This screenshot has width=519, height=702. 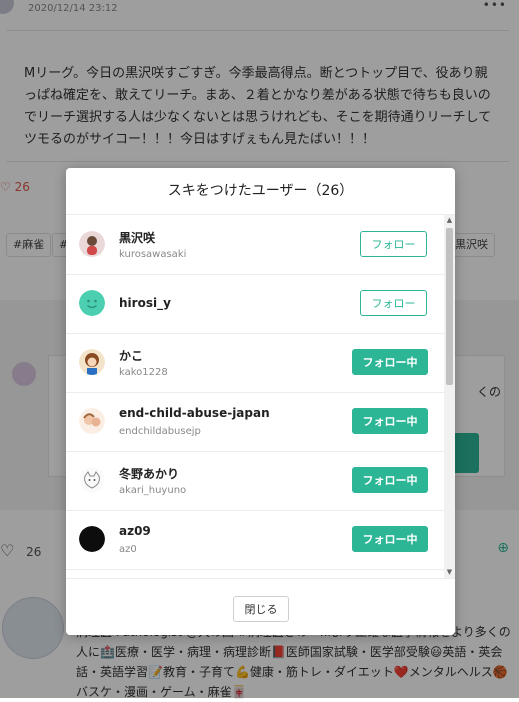 I want to click on scroll-down-arrow-icon: ▼, so click(x=449, y=572).